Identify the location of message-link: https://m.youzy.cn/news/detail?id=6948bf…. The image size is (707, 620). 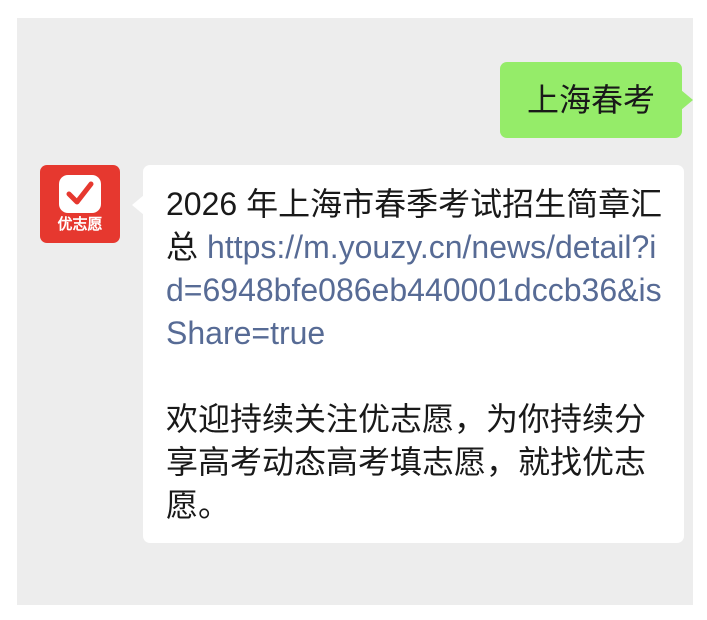
(414, 290).